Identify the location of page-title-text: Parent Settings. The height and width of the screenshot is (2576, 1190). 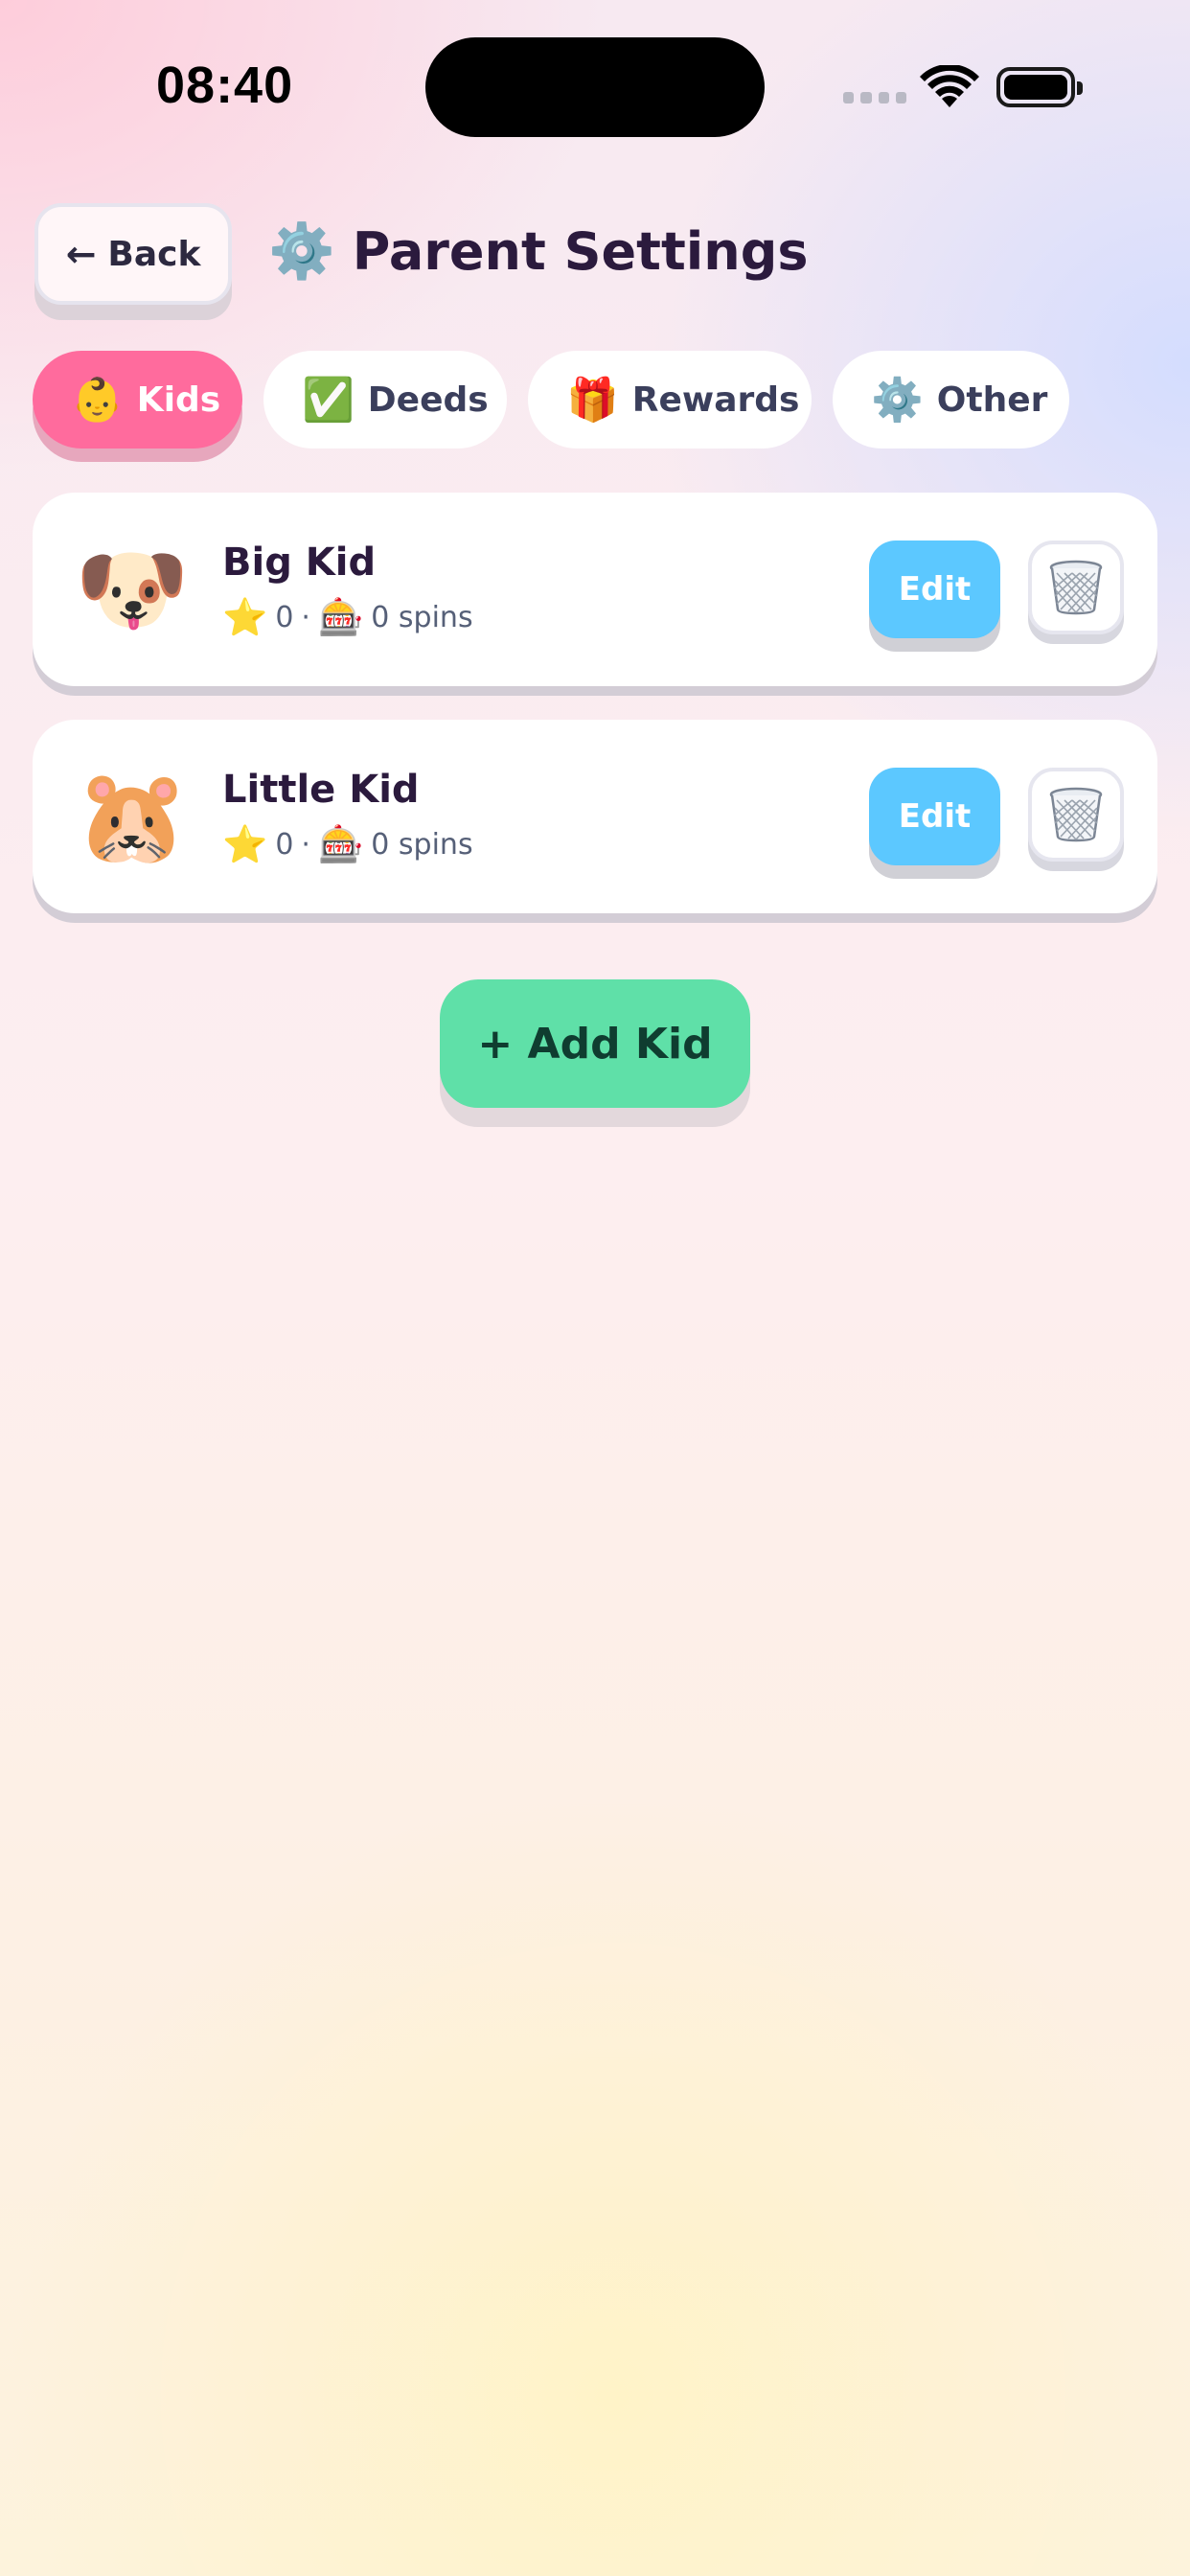
(580, 251).